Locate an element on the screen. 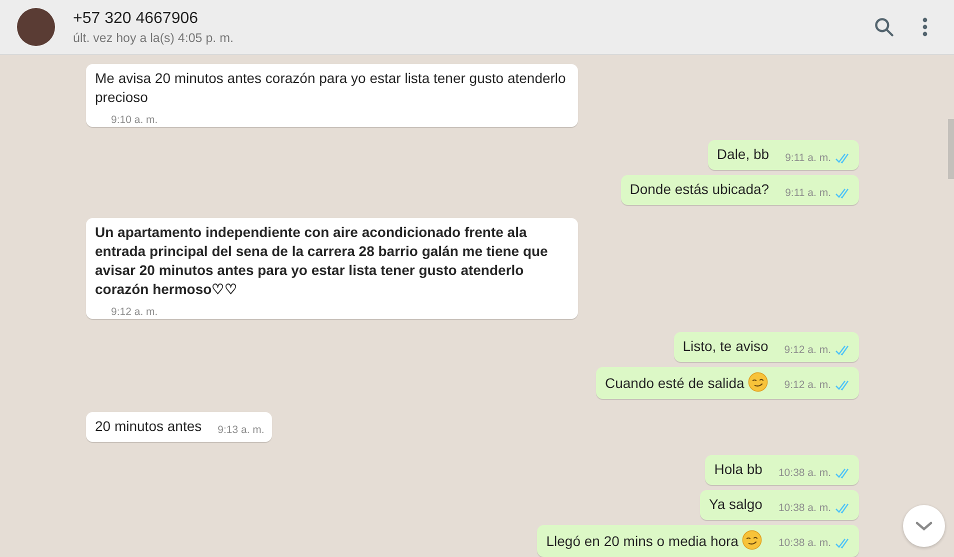 The width and height of the screenshot is (954, 557). message-time: 9:13 a. m. is located at coordinates (241, 430).